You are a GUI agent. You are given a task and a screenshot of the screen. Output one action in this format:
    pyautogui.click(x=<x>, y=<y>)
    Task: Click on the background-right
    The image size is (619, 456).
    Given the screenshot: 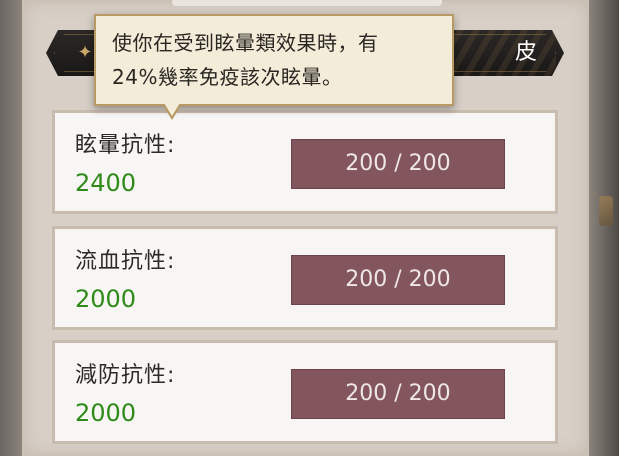 What is the action you would take?
    pyautogui.click(x=604, y=228)
    